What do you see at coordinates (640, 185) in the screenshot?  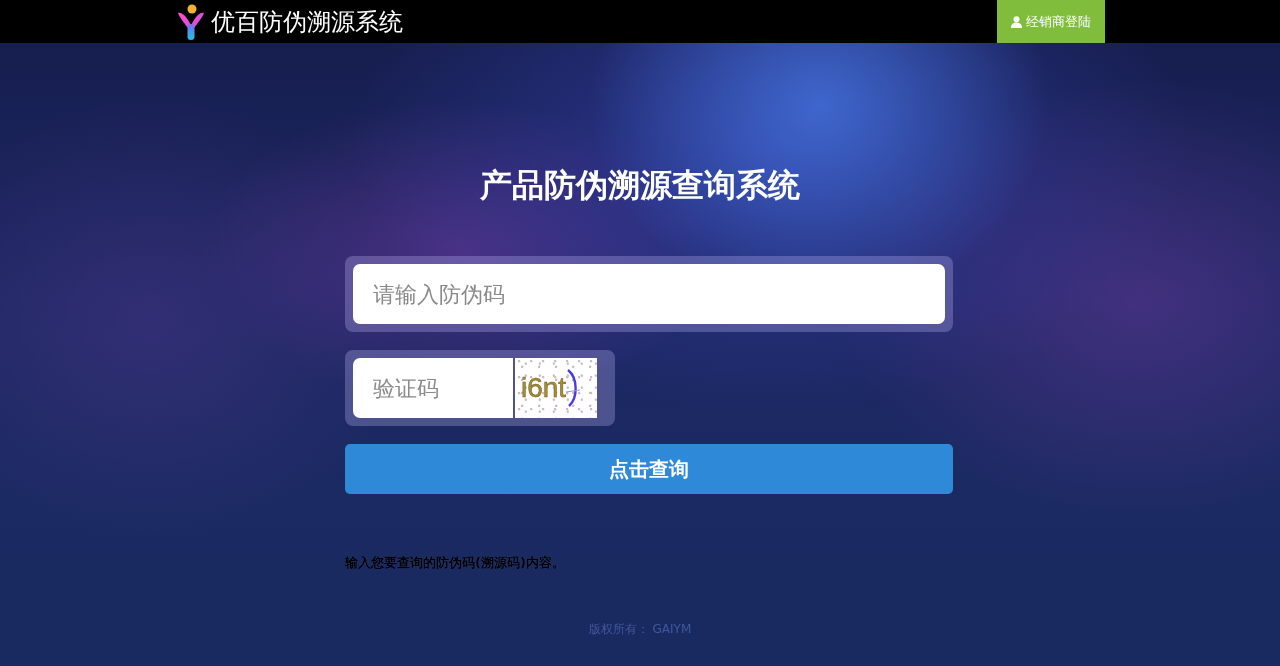 I see `page-title: 产品防伪溯源查询系统` at bounding box center [640, 185].